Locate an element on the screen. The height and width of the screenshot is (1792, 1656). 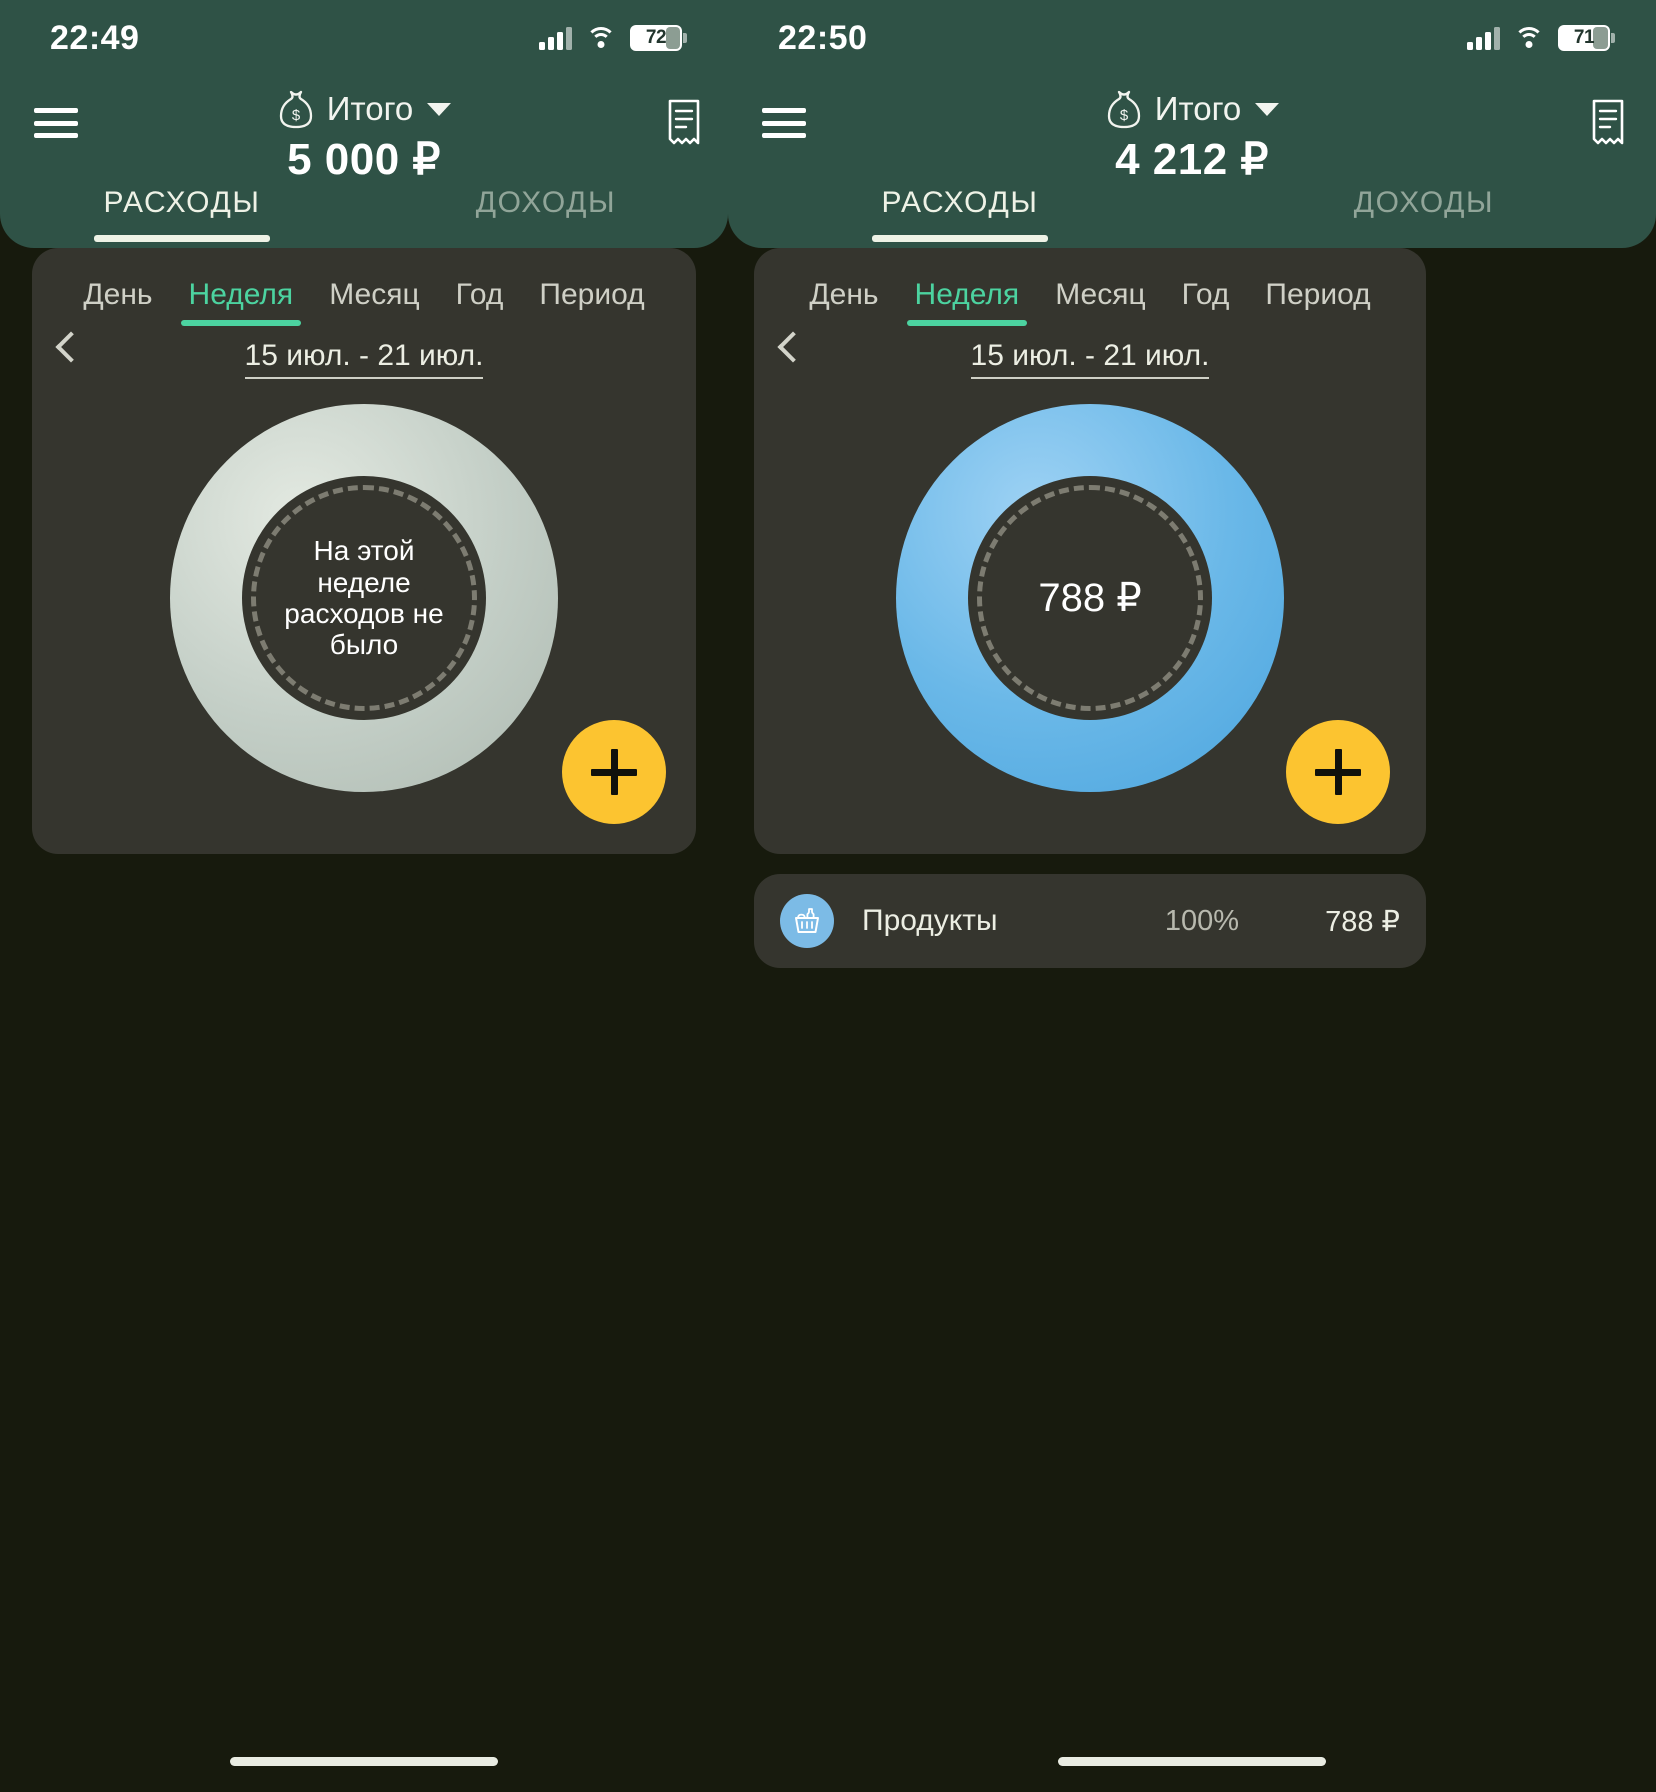
category-amount: 788 ₽ is located at coordinates (1362, 921).